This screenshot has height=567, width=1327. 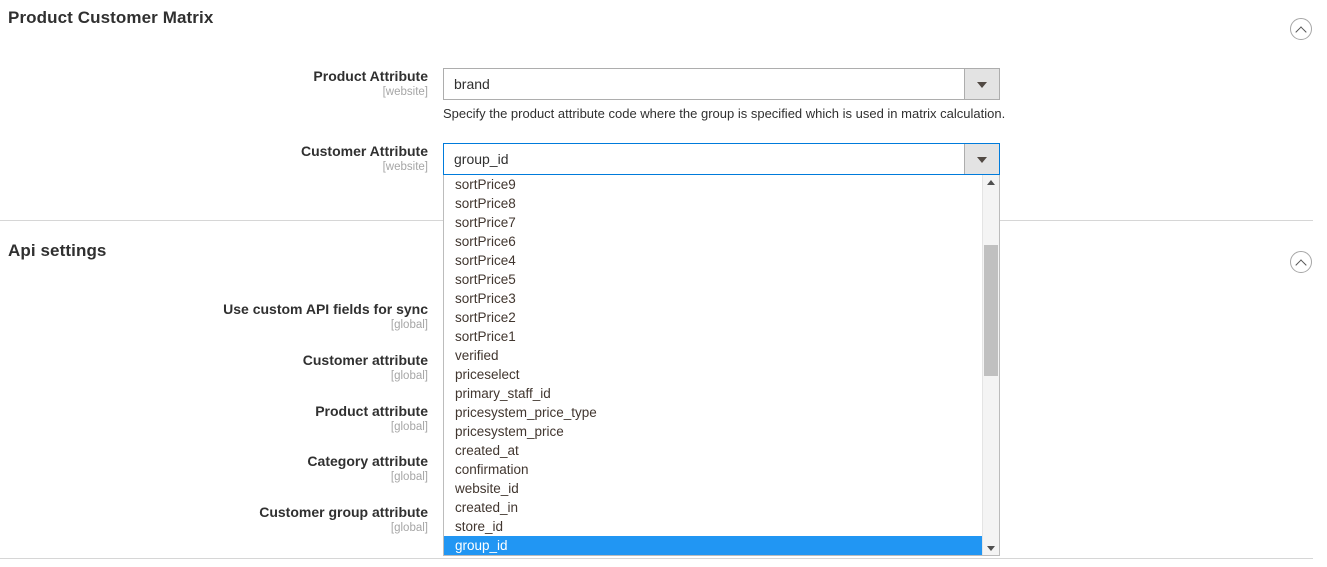 What do you see at coordinates (57, 250) in the screenshot?
I see `section-title-api-settings: Api settings` at bounding box center [57, 250].